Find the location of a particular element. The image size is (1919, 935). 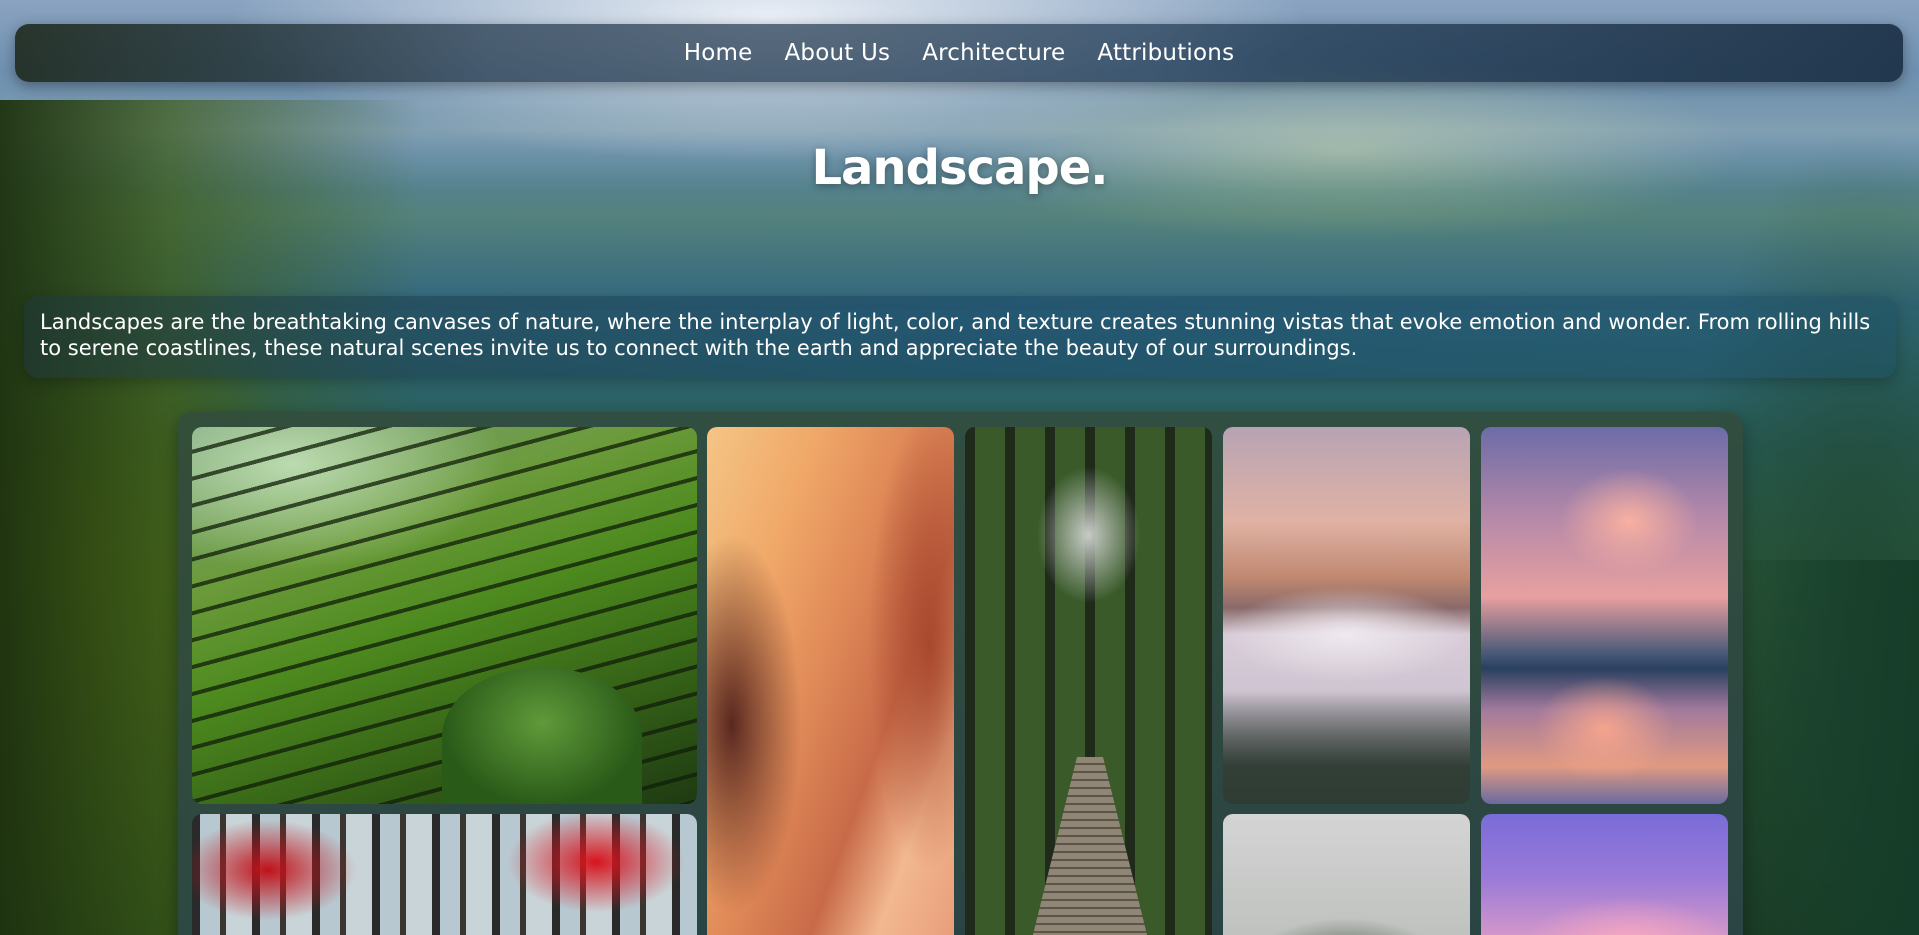

nav-link-attributions: Attributions is located at coordinates (1165, 53).